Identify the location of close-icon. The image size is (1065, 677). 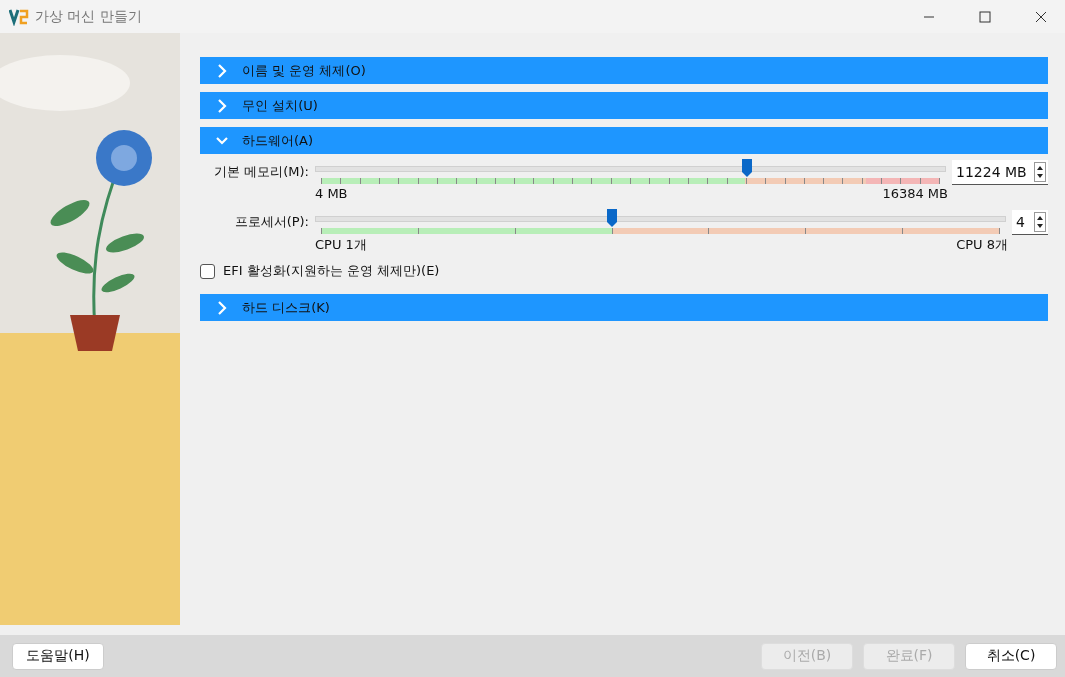
(1041, 16).